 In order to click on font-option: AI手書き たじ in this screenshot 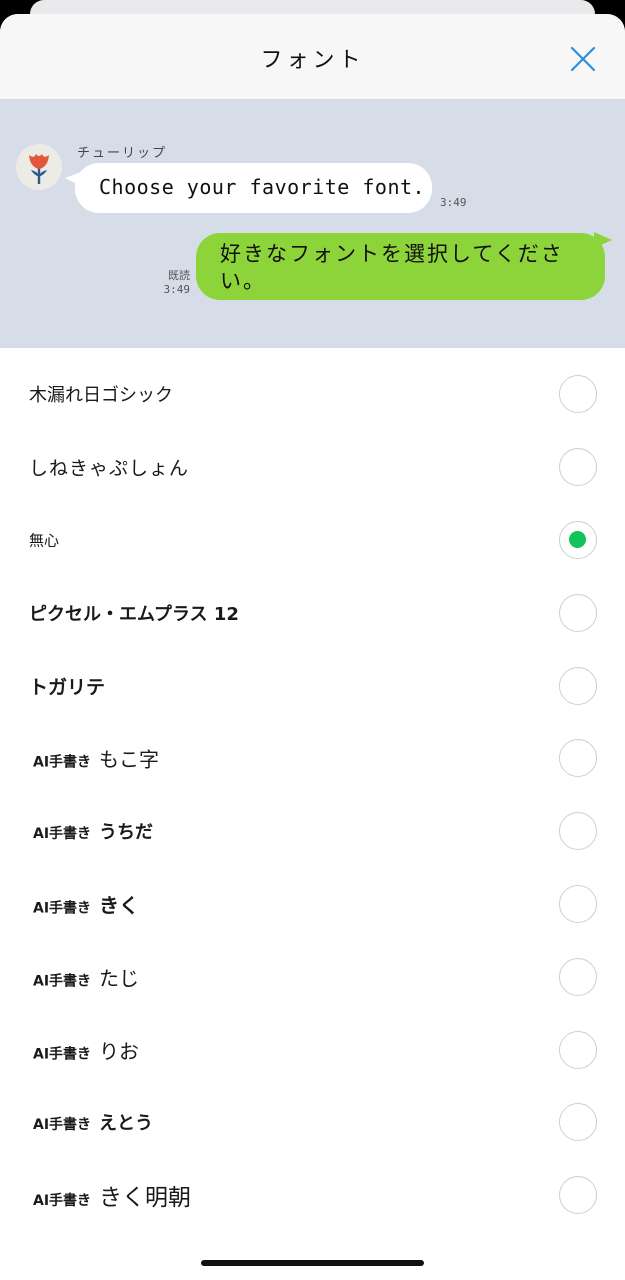, I will do `click(312, 976)`.